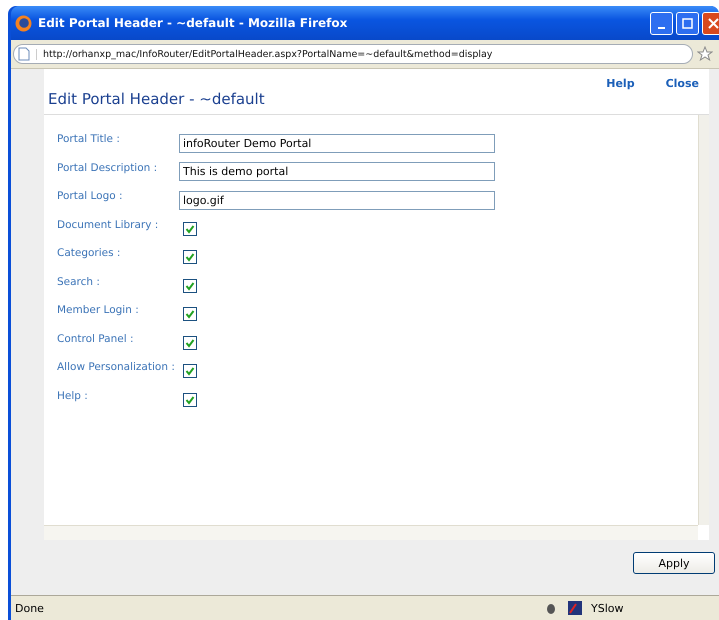 Image resolution: width=719 pixels, height=620 pixels. What do you see at coordinates (193, 23) in the screenshot?
I see `window-title: Edit Portal Header - ~default - Mozilla Firefox` at bounding box center [193, 23].